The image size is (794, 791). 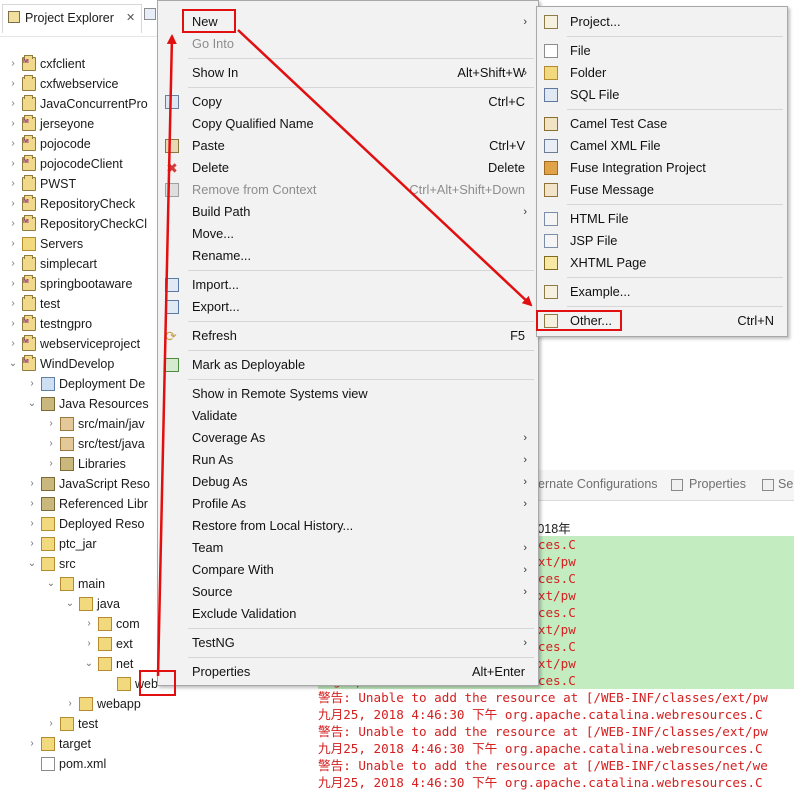 What do you see at coordinates (662, 168) in the screenshot?
I see `submenu-item-fuse-integration-project: Fuse Integration Project` at bounding box center [662, 168].